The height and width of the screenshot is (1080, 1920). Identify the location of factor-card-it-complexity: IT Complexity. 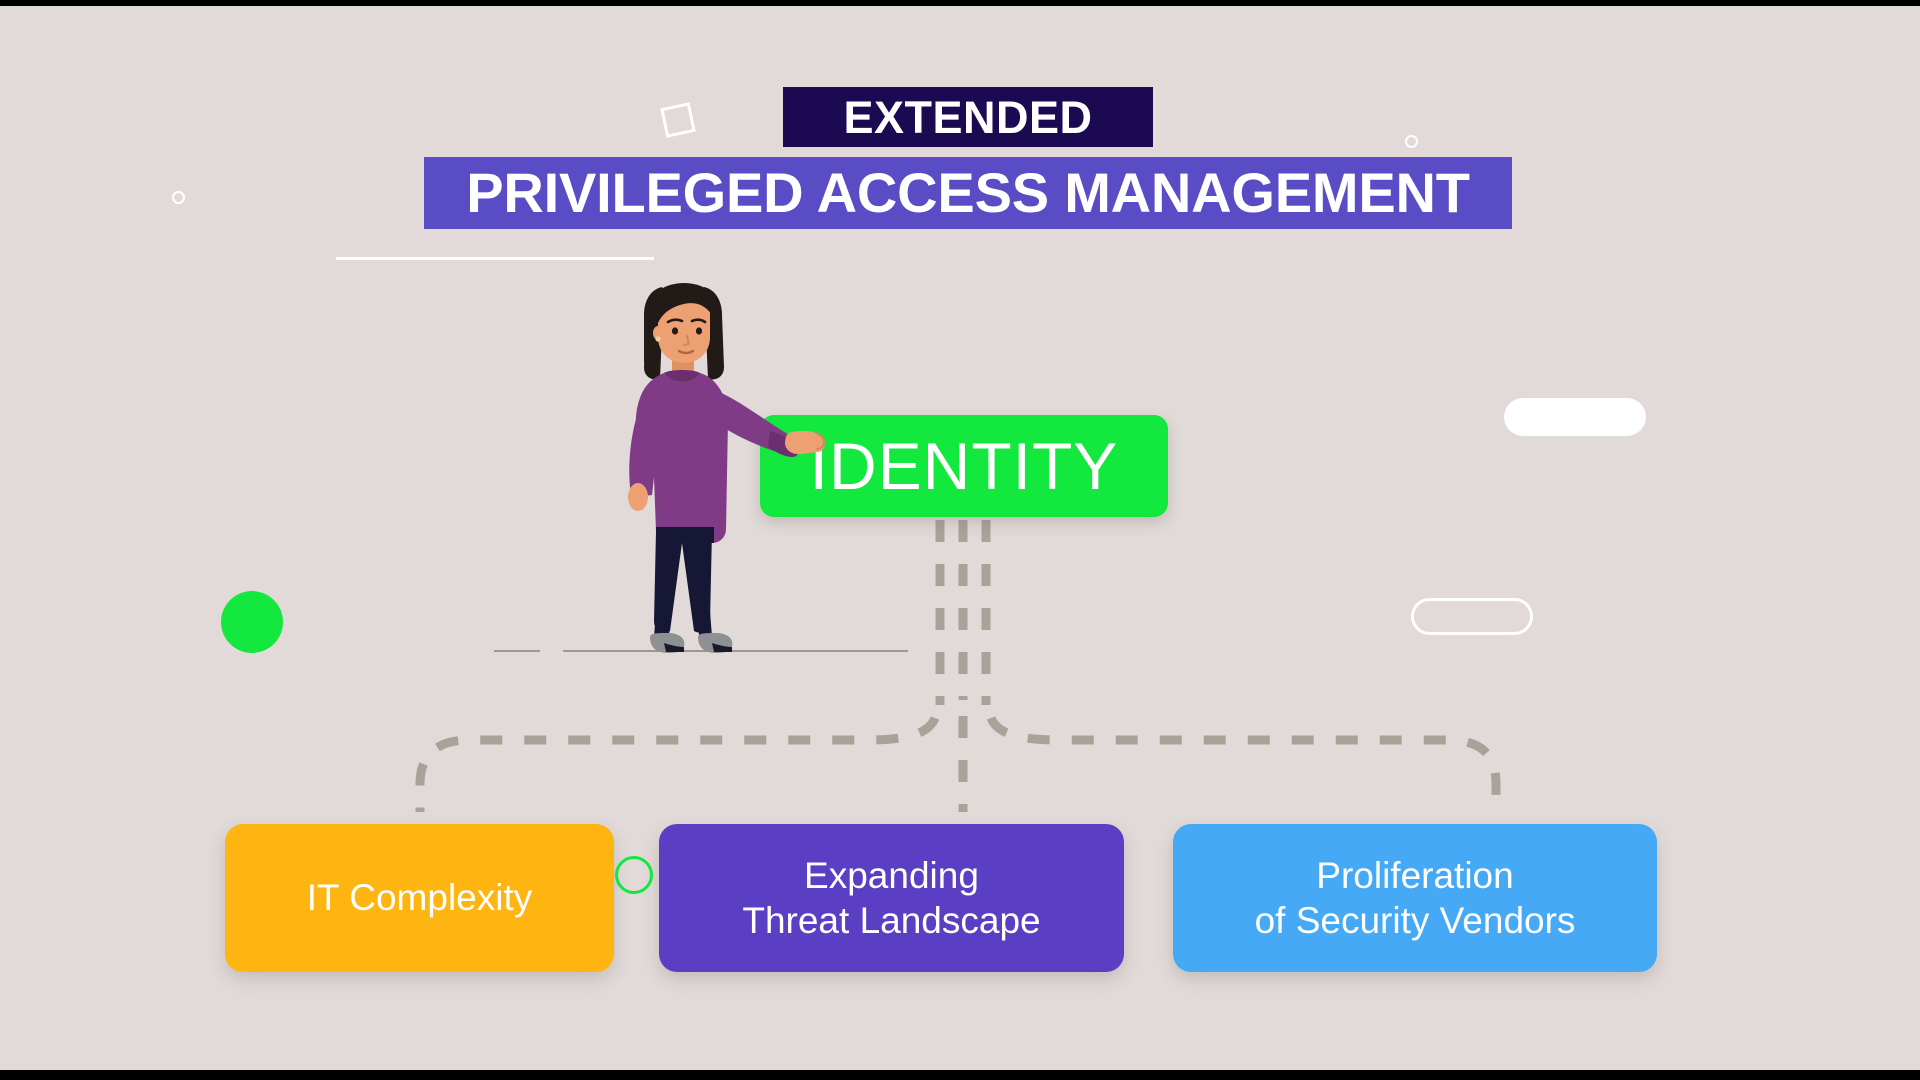
(419, 898).